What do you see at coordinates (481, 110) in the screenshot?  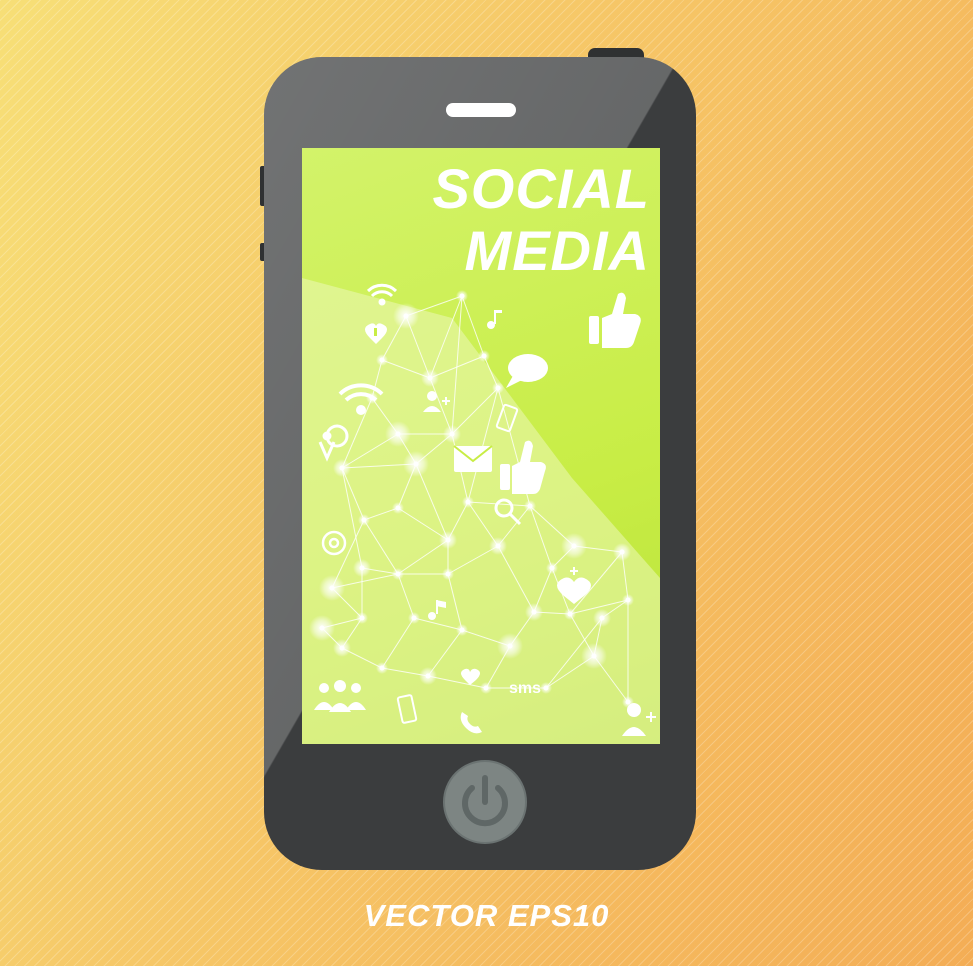 I see `phone-speaker` at bounding box center [481, 110].